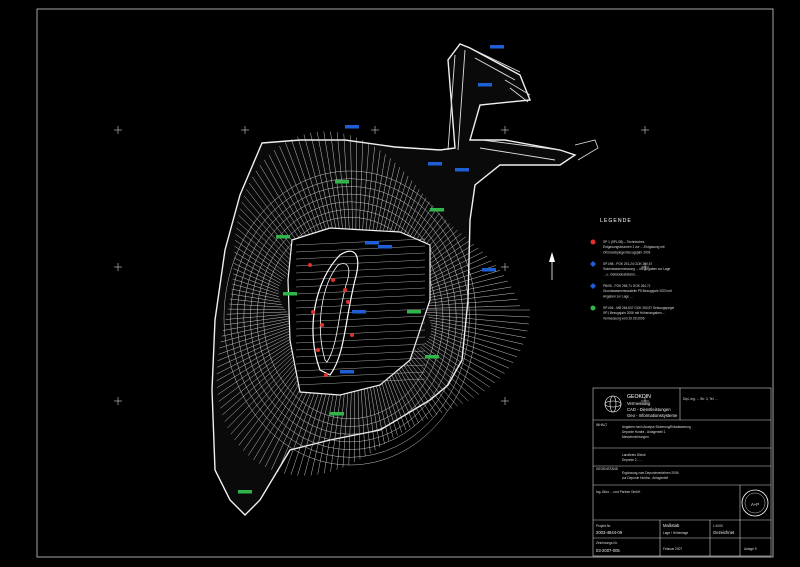  What do you see at coordinates (671, 525) in the screenshot?
I see `scale-label: Maßstab` at bounding box center [671, 525].